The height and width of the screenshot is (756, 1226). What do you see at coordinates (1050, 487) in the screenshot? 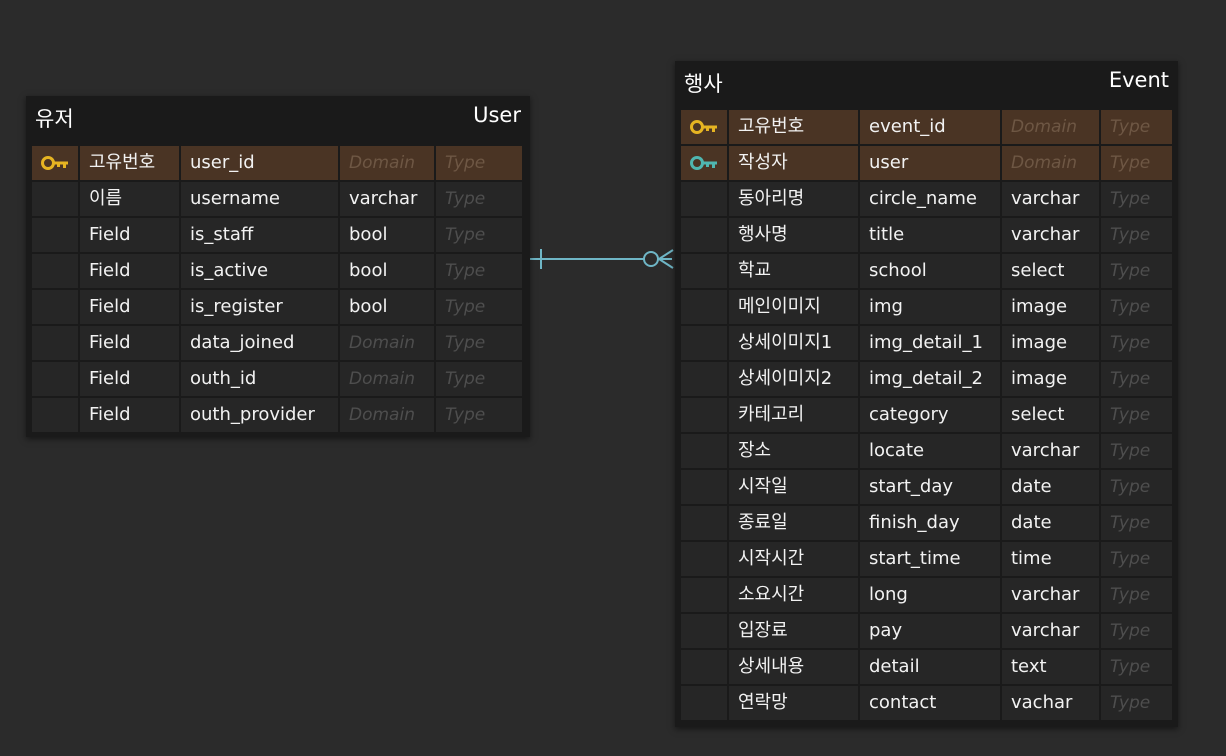
I see `data-type-cell: date` at bounding box center [1050, 487].